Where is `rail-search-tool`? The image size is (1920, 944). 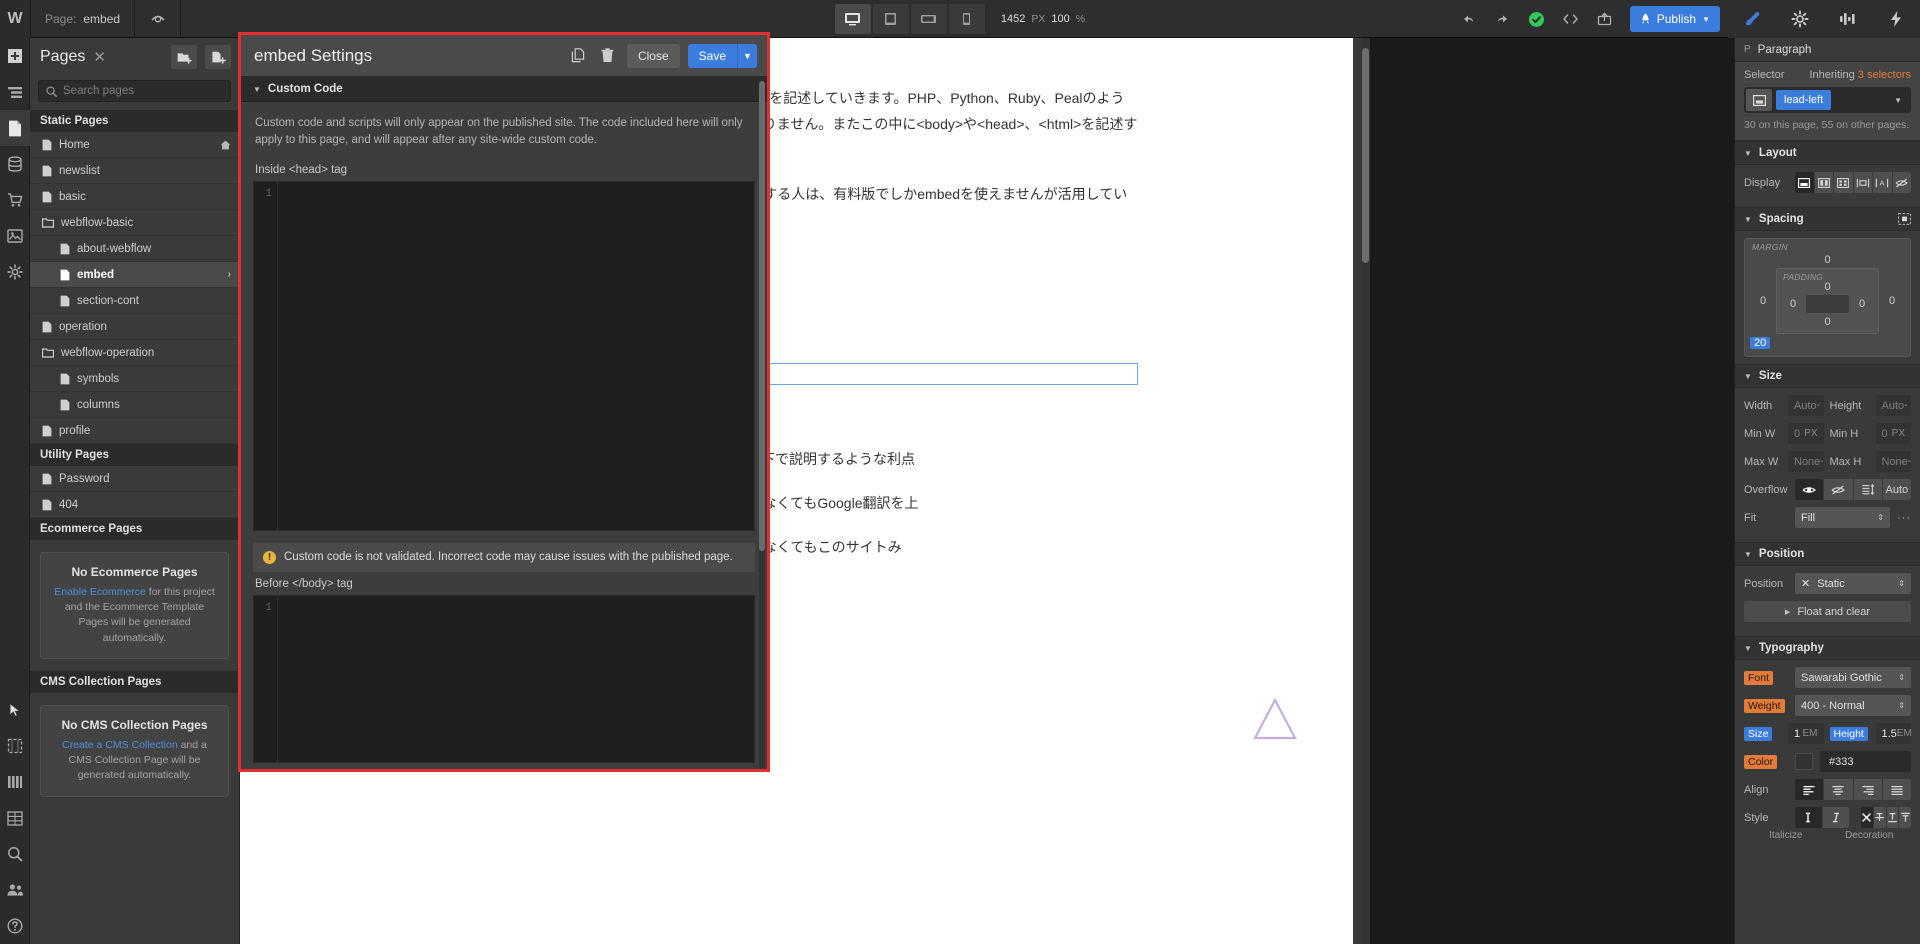
rail-search-tool is located at coordinates (15, 854).